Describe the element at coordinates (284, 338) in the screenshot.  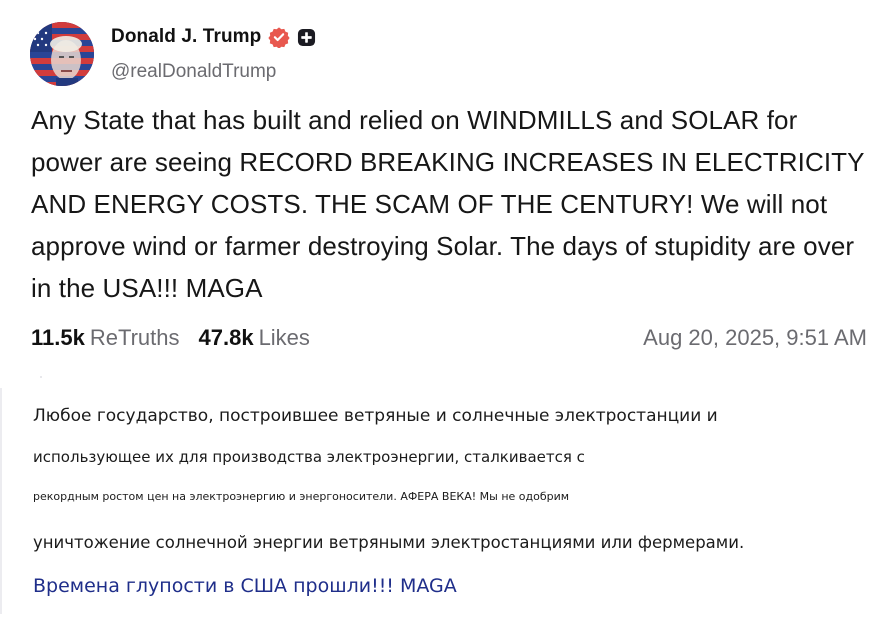
I see `likes-label: Likes` at that location.